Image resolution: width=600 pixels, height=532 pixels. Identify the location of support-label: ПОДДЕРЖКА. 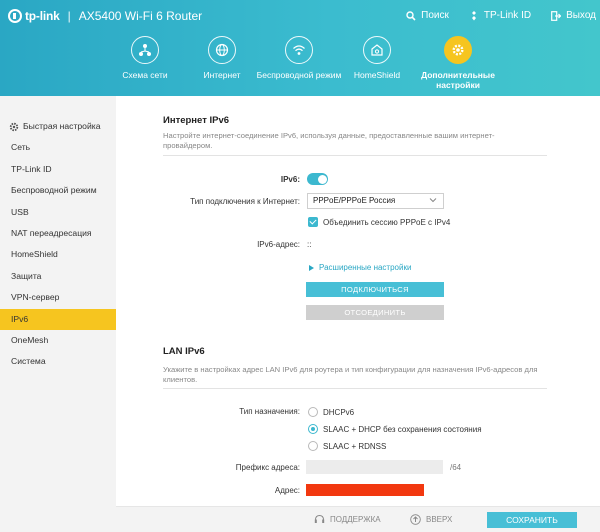
(355, 519).